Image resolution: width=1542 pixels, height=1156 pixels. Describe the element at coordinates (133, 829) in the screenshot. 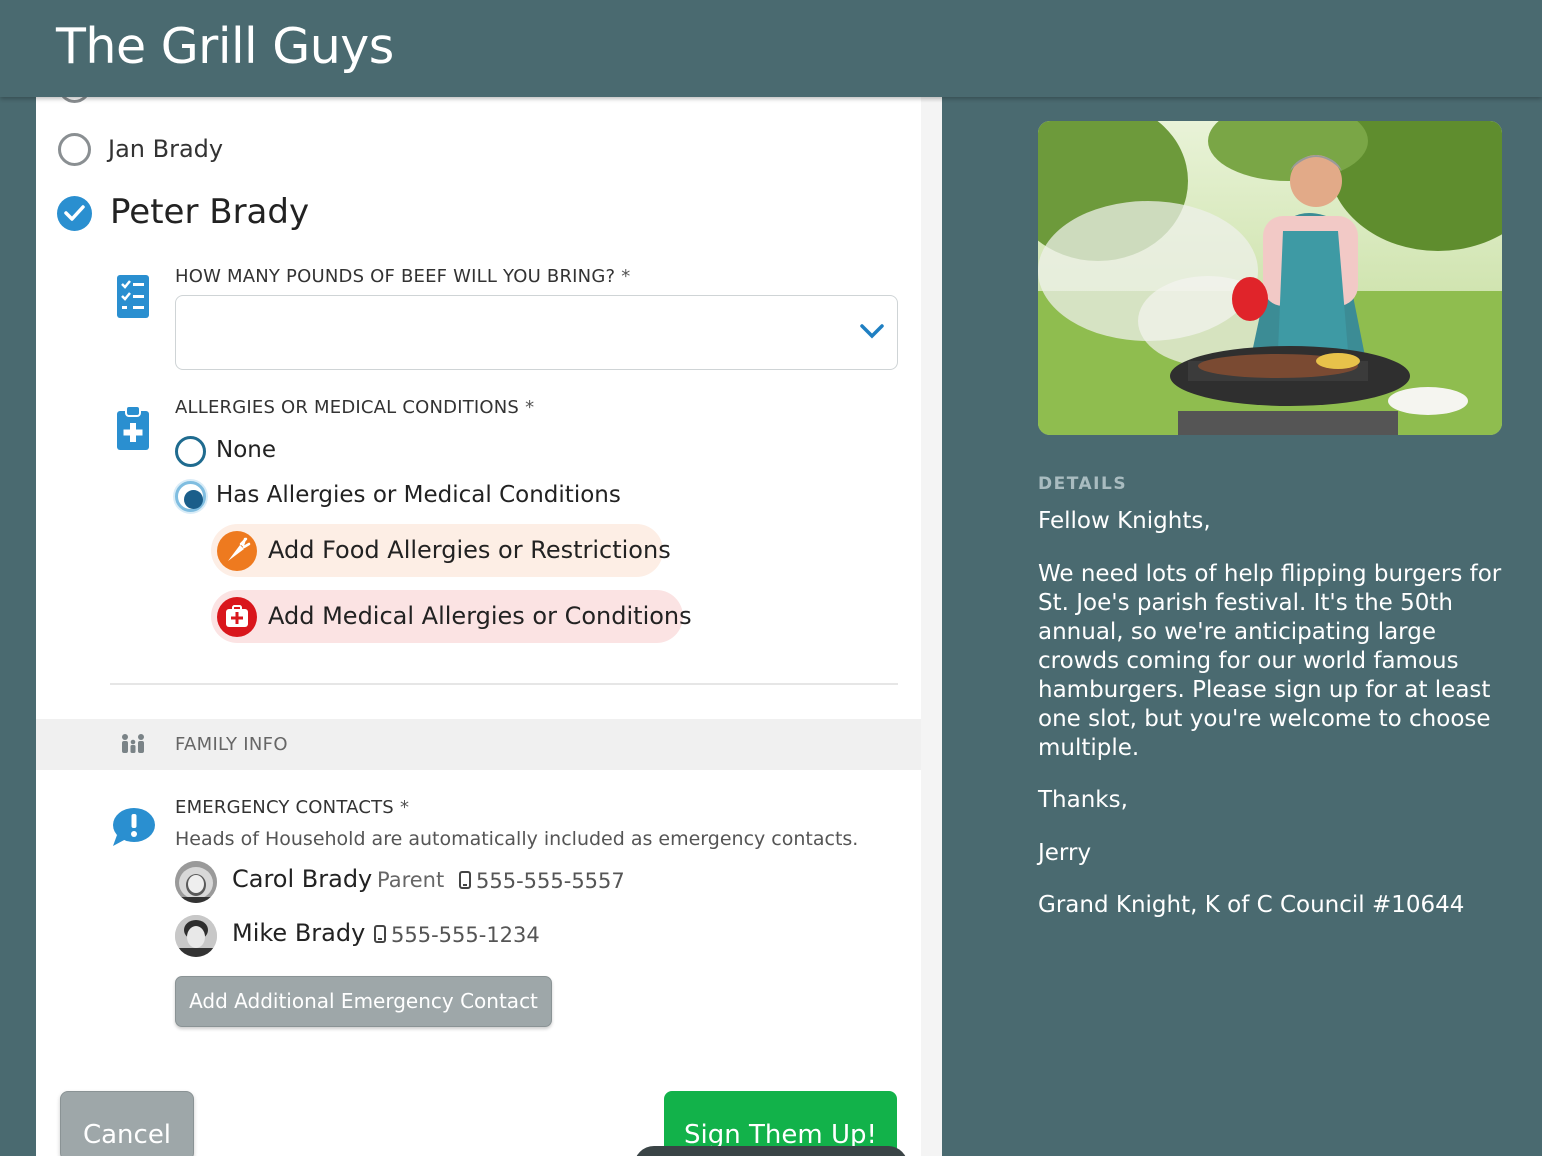

I see `alert-speech-bubble-icon` at that location.